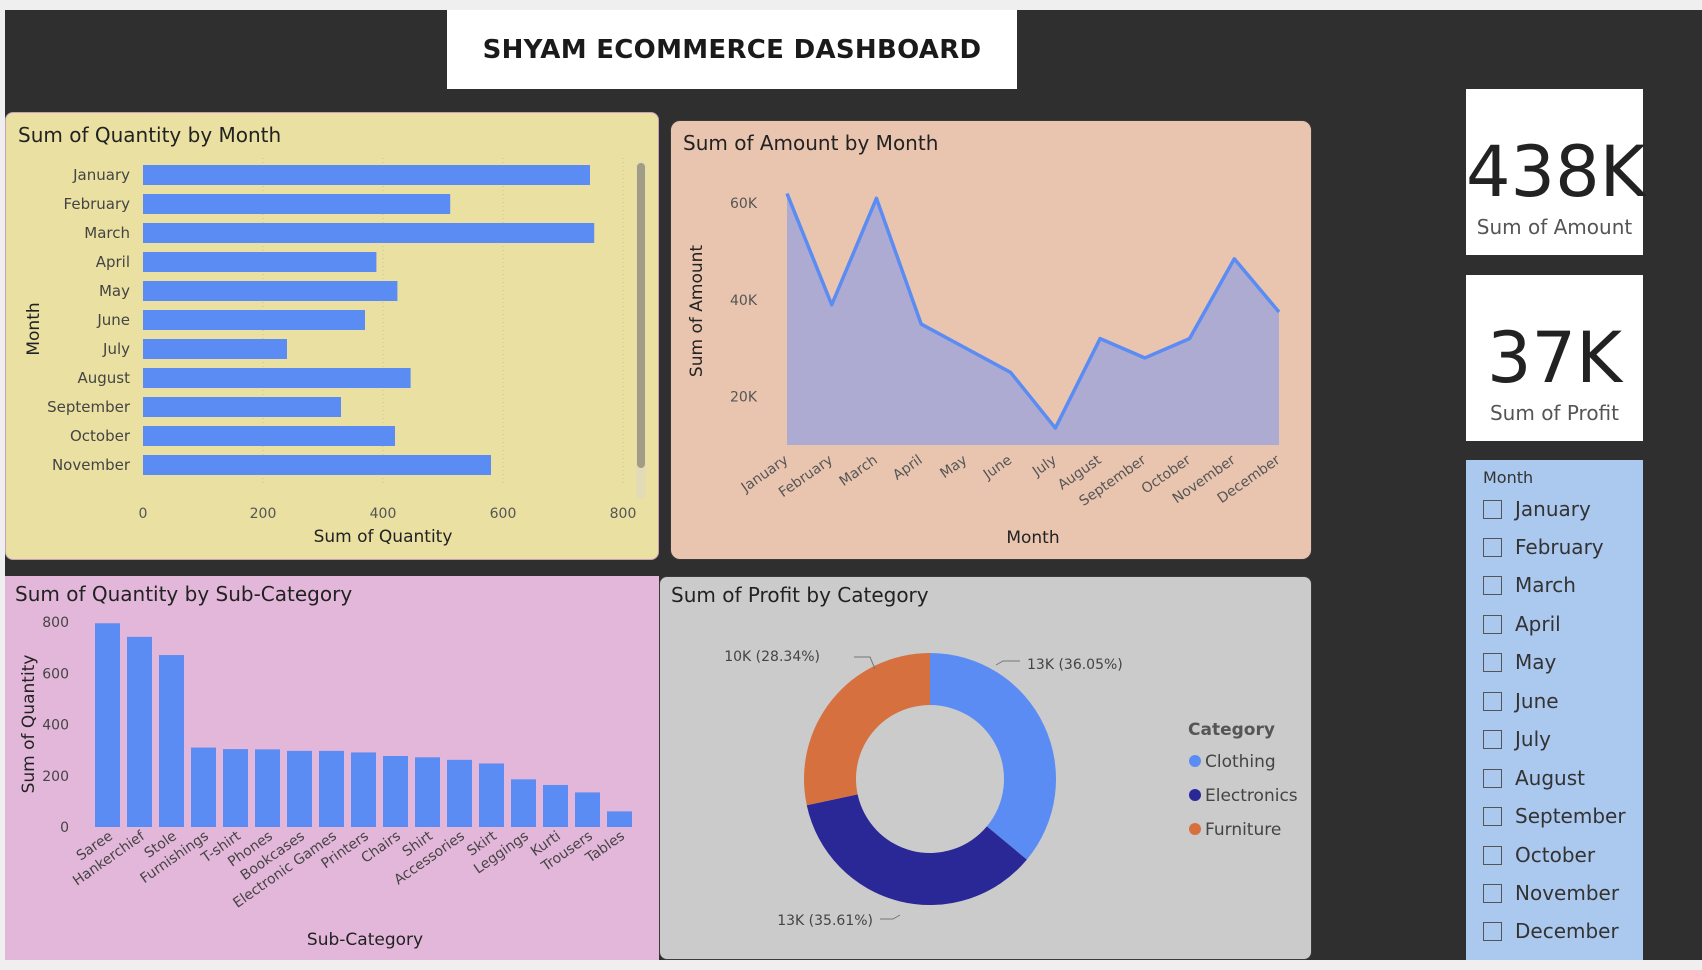 The height and width of the screenshot is (970, 1702). I want to click on legend-title: Category, so click(1231, 730).